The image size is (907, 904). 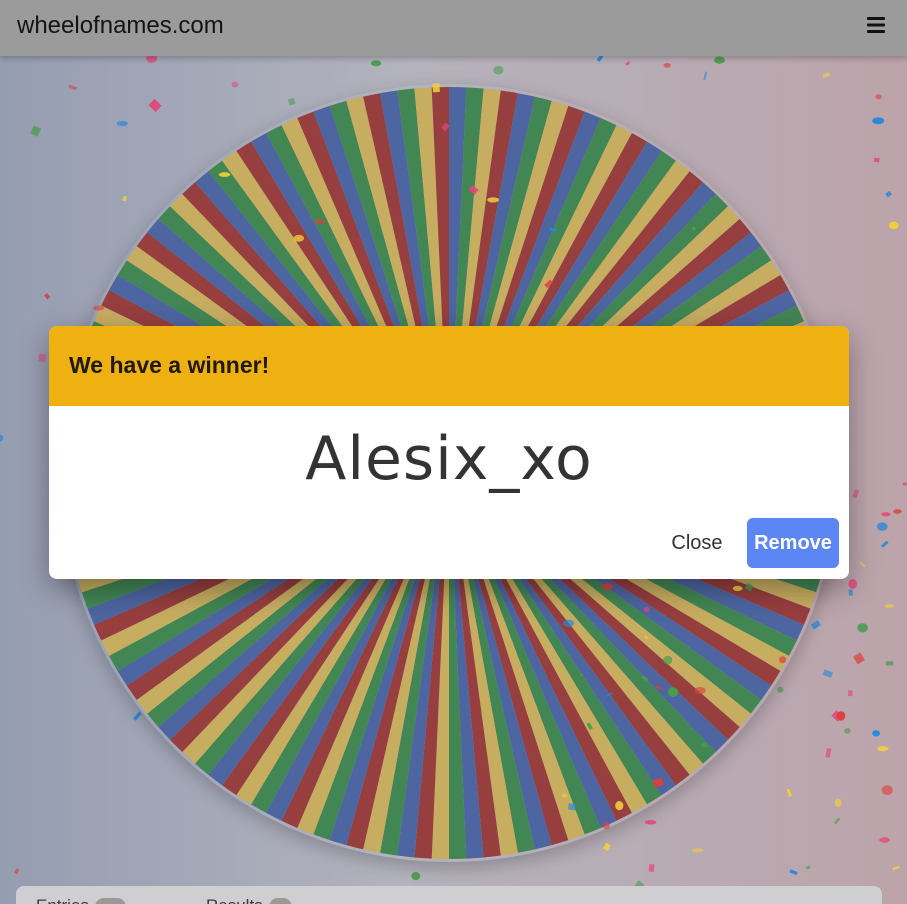 I want to click on top-app-bar: wheelofnames.com, so click(x=453, y=28).